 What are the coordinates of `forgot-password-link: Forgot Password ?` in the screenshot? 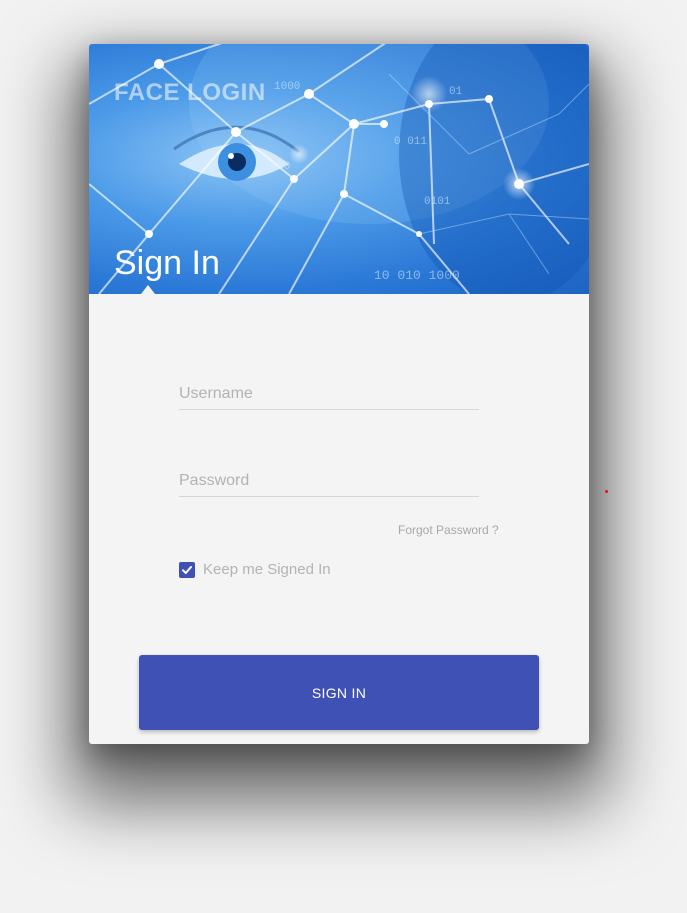 It's located at (448, 530).